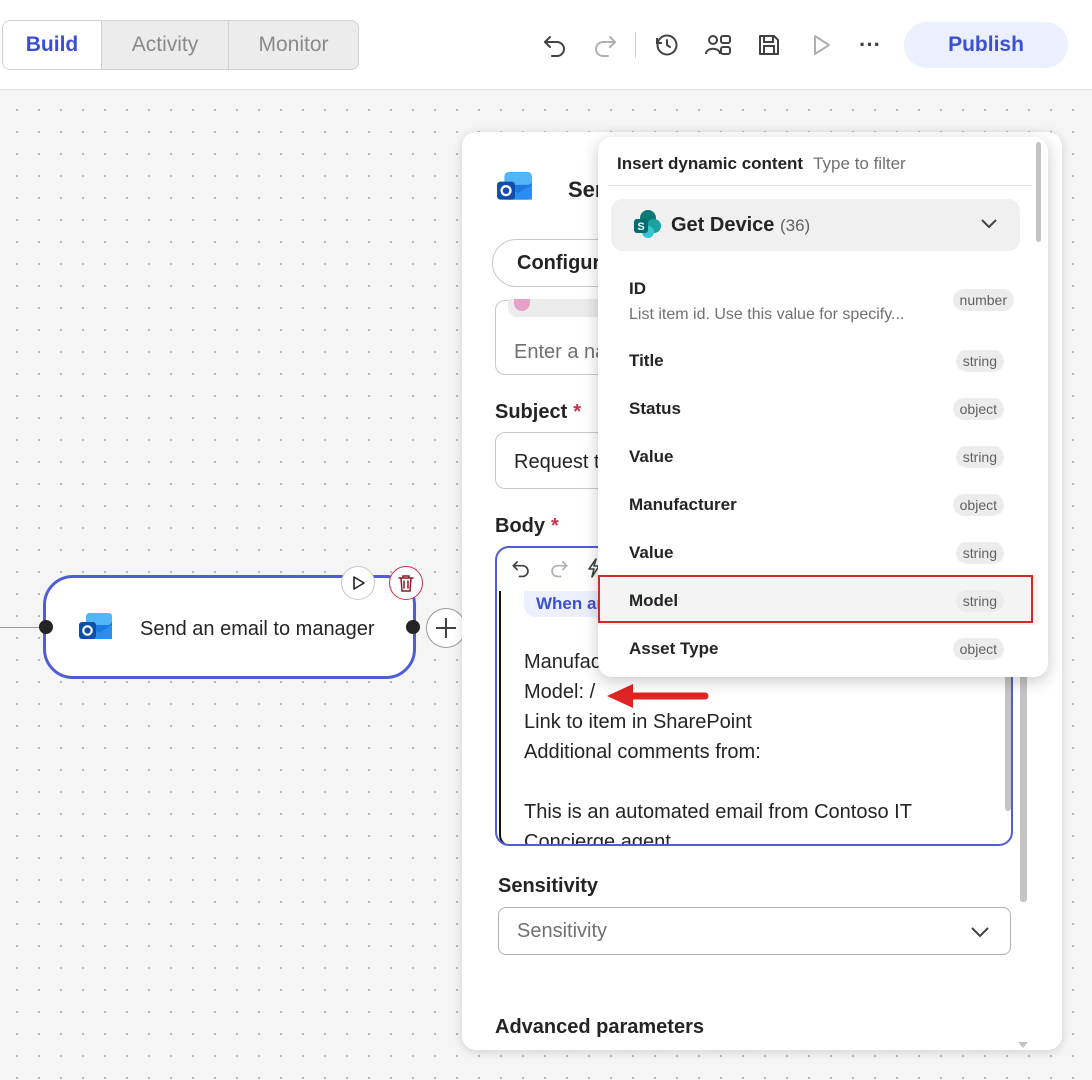 The width and height of the screenshot is (1092, 1080). I want to click on save-icon, so click(769, 45).